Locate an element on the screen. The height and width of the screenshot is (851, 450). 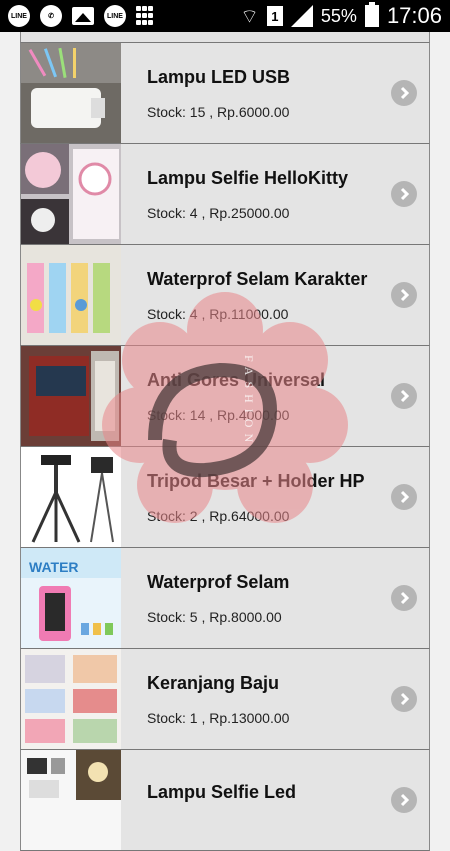
signal-icon is located at coordinates (301, 16).